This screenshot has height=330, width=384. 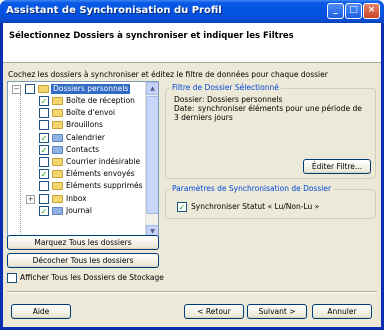 What do you see at coordinates (104, 186) in the screenshot?
I see `tree-item-label: Éléments supprimés` at bounding box center [104, 186].